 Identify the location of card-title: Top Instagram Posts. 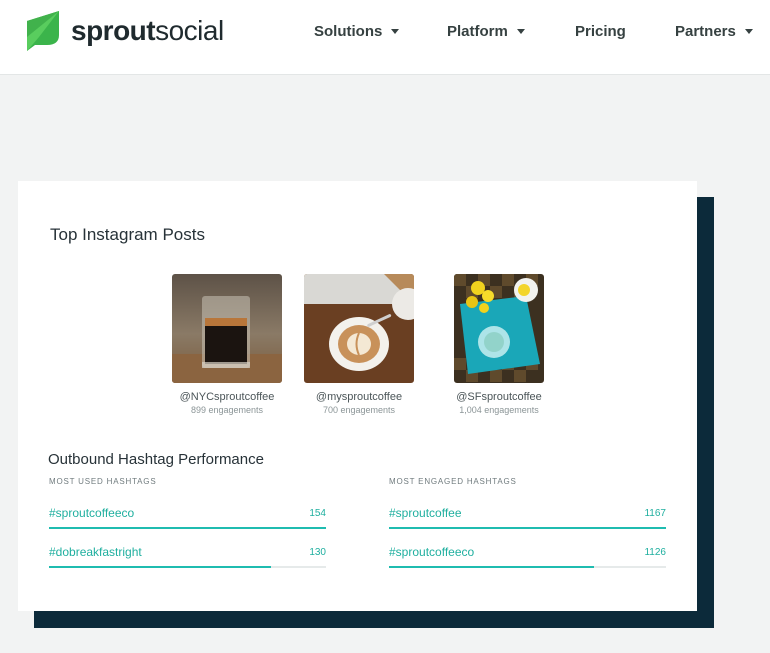
(127, 234).